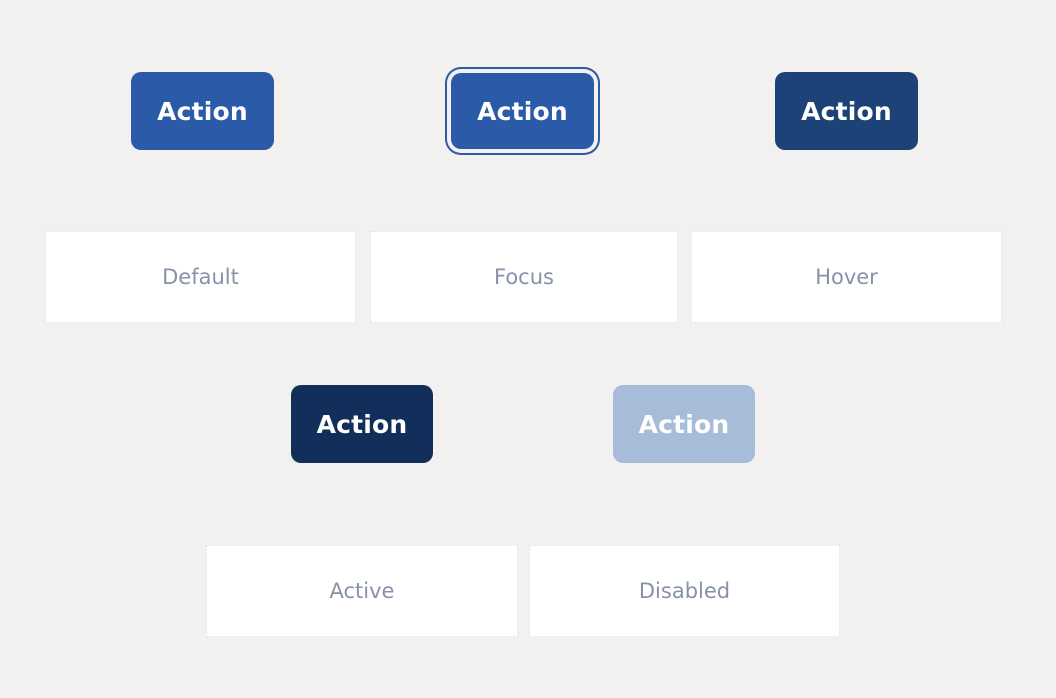 The image size is (1056, 698). I want to click on action-button-disabled-label: Action, so click(684, 424).